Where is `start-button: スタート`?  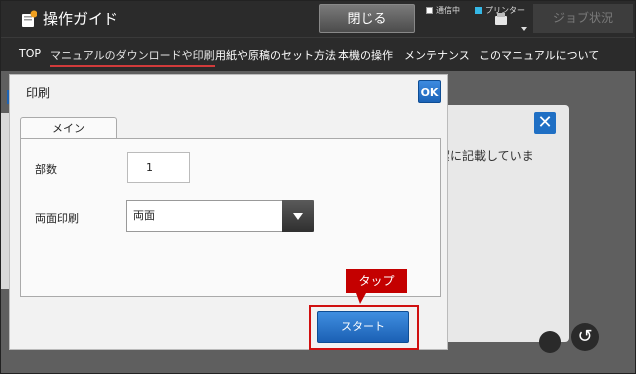 start-button: スタート is located at coordinates (363, 327).